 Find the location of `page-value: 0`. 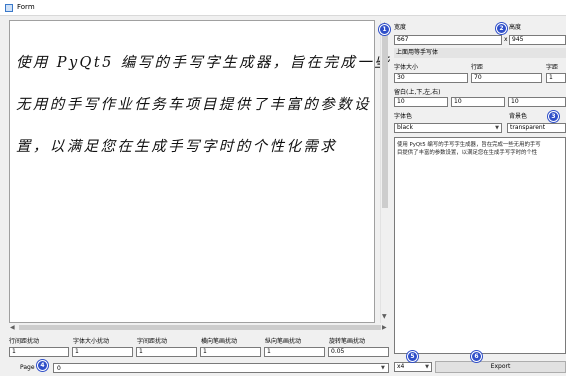

page-value: 0 is located at coordinates (59, 368).